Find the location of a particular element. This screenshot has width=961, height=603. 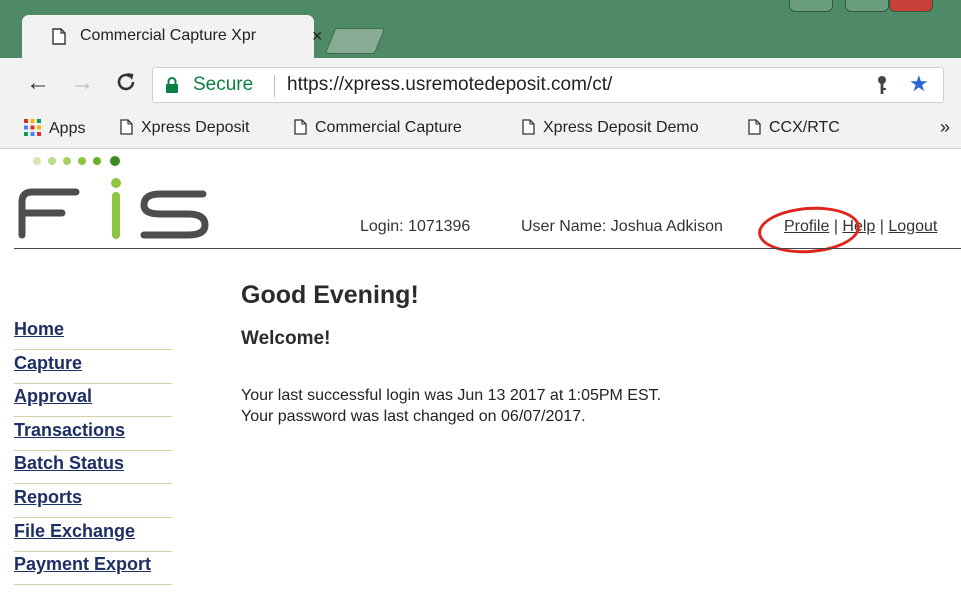

logout-link: Logout is located at coordinates (912, 226).